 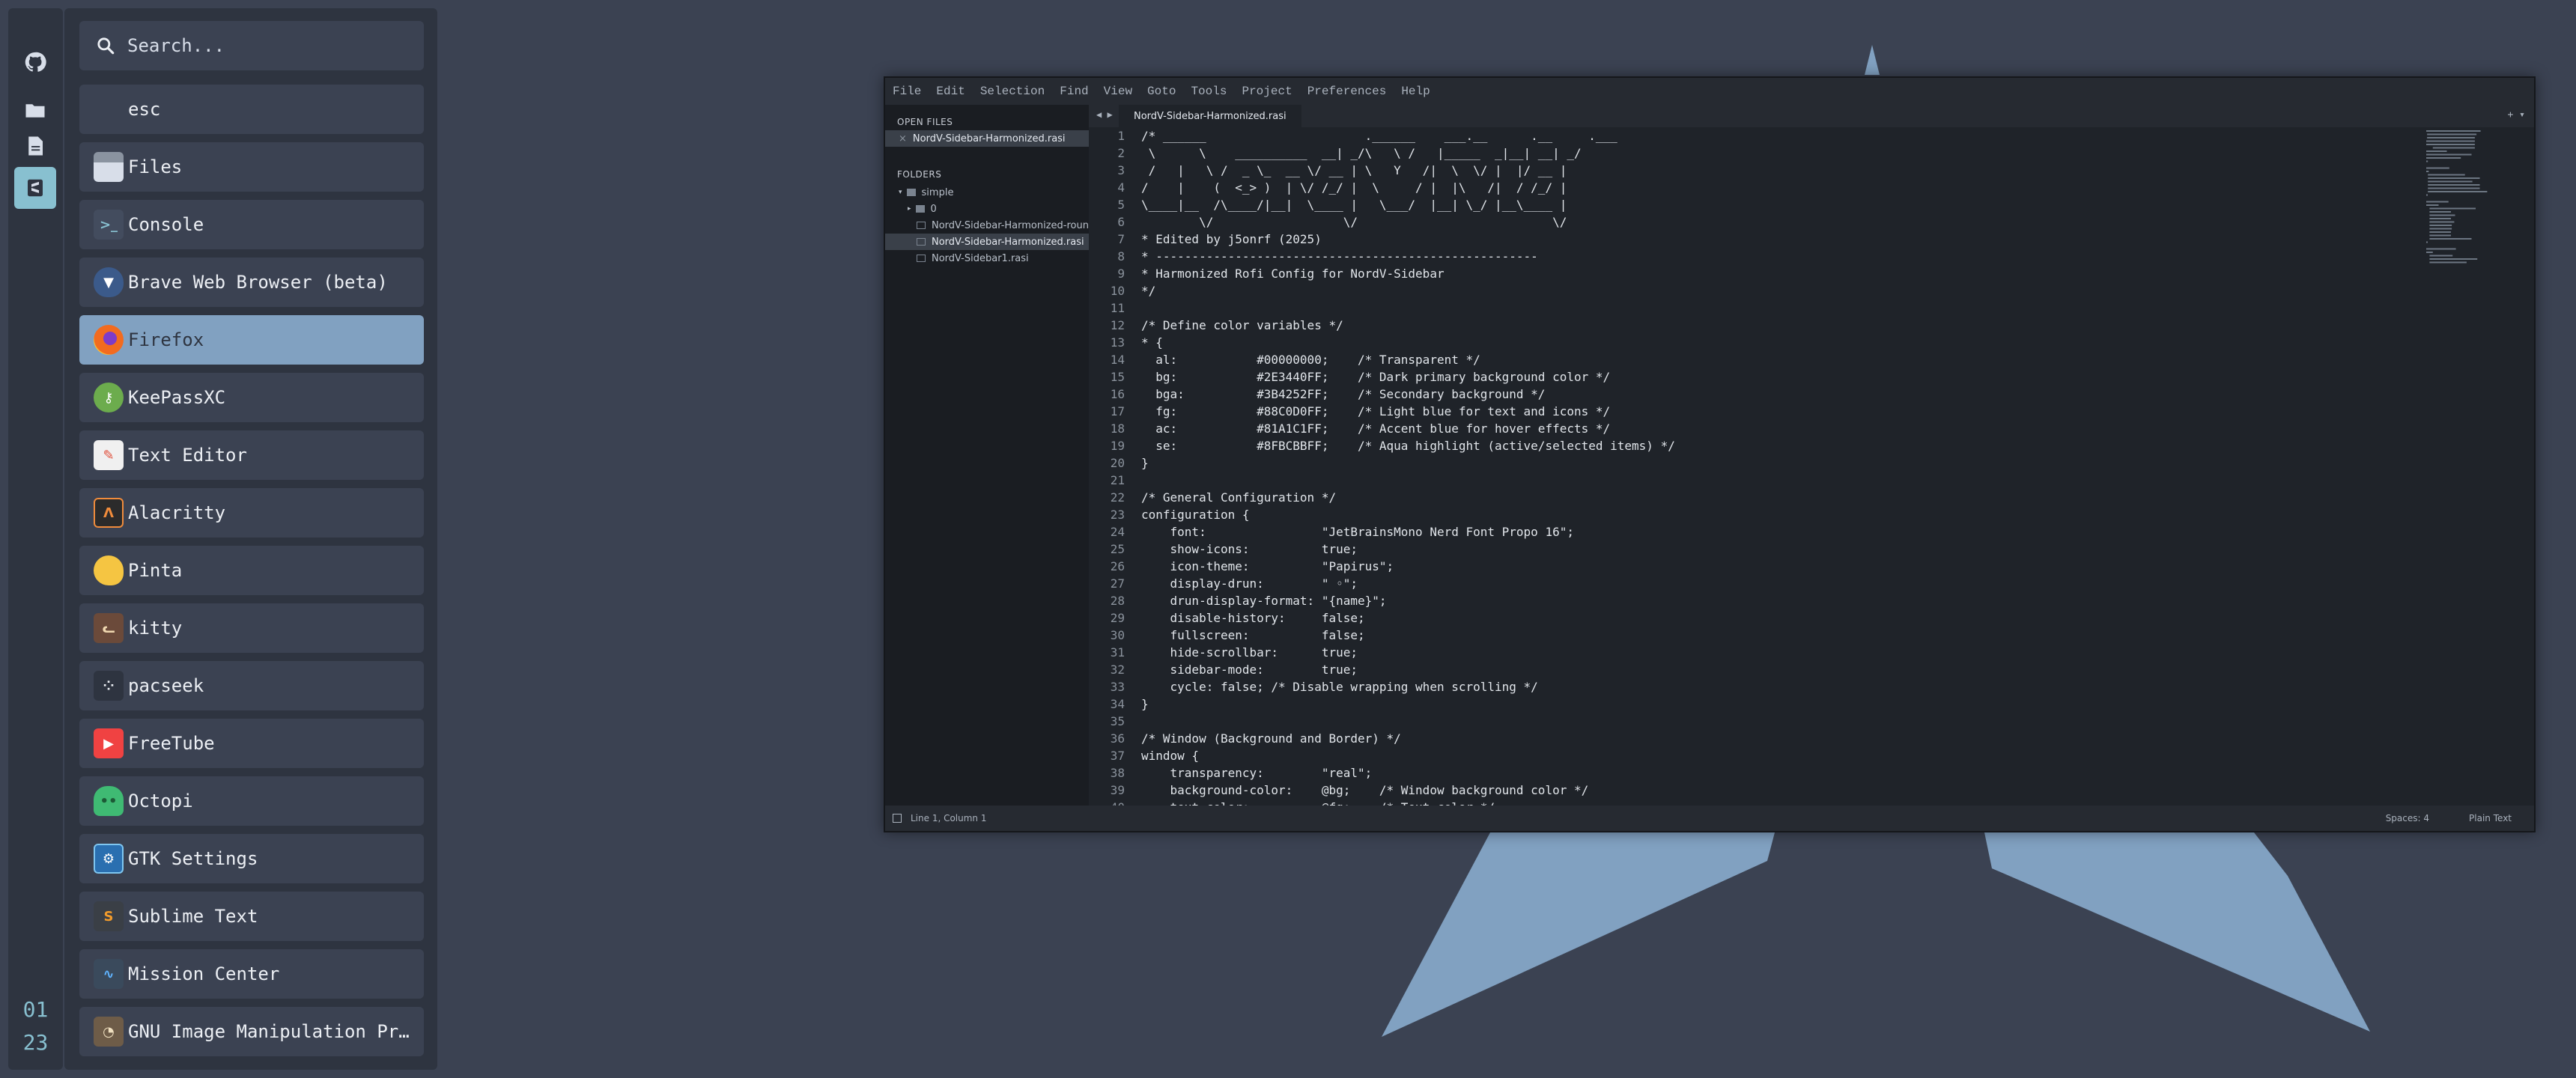 I want to click on kitty-icon: ᓚ, so click(x=109, y=628).